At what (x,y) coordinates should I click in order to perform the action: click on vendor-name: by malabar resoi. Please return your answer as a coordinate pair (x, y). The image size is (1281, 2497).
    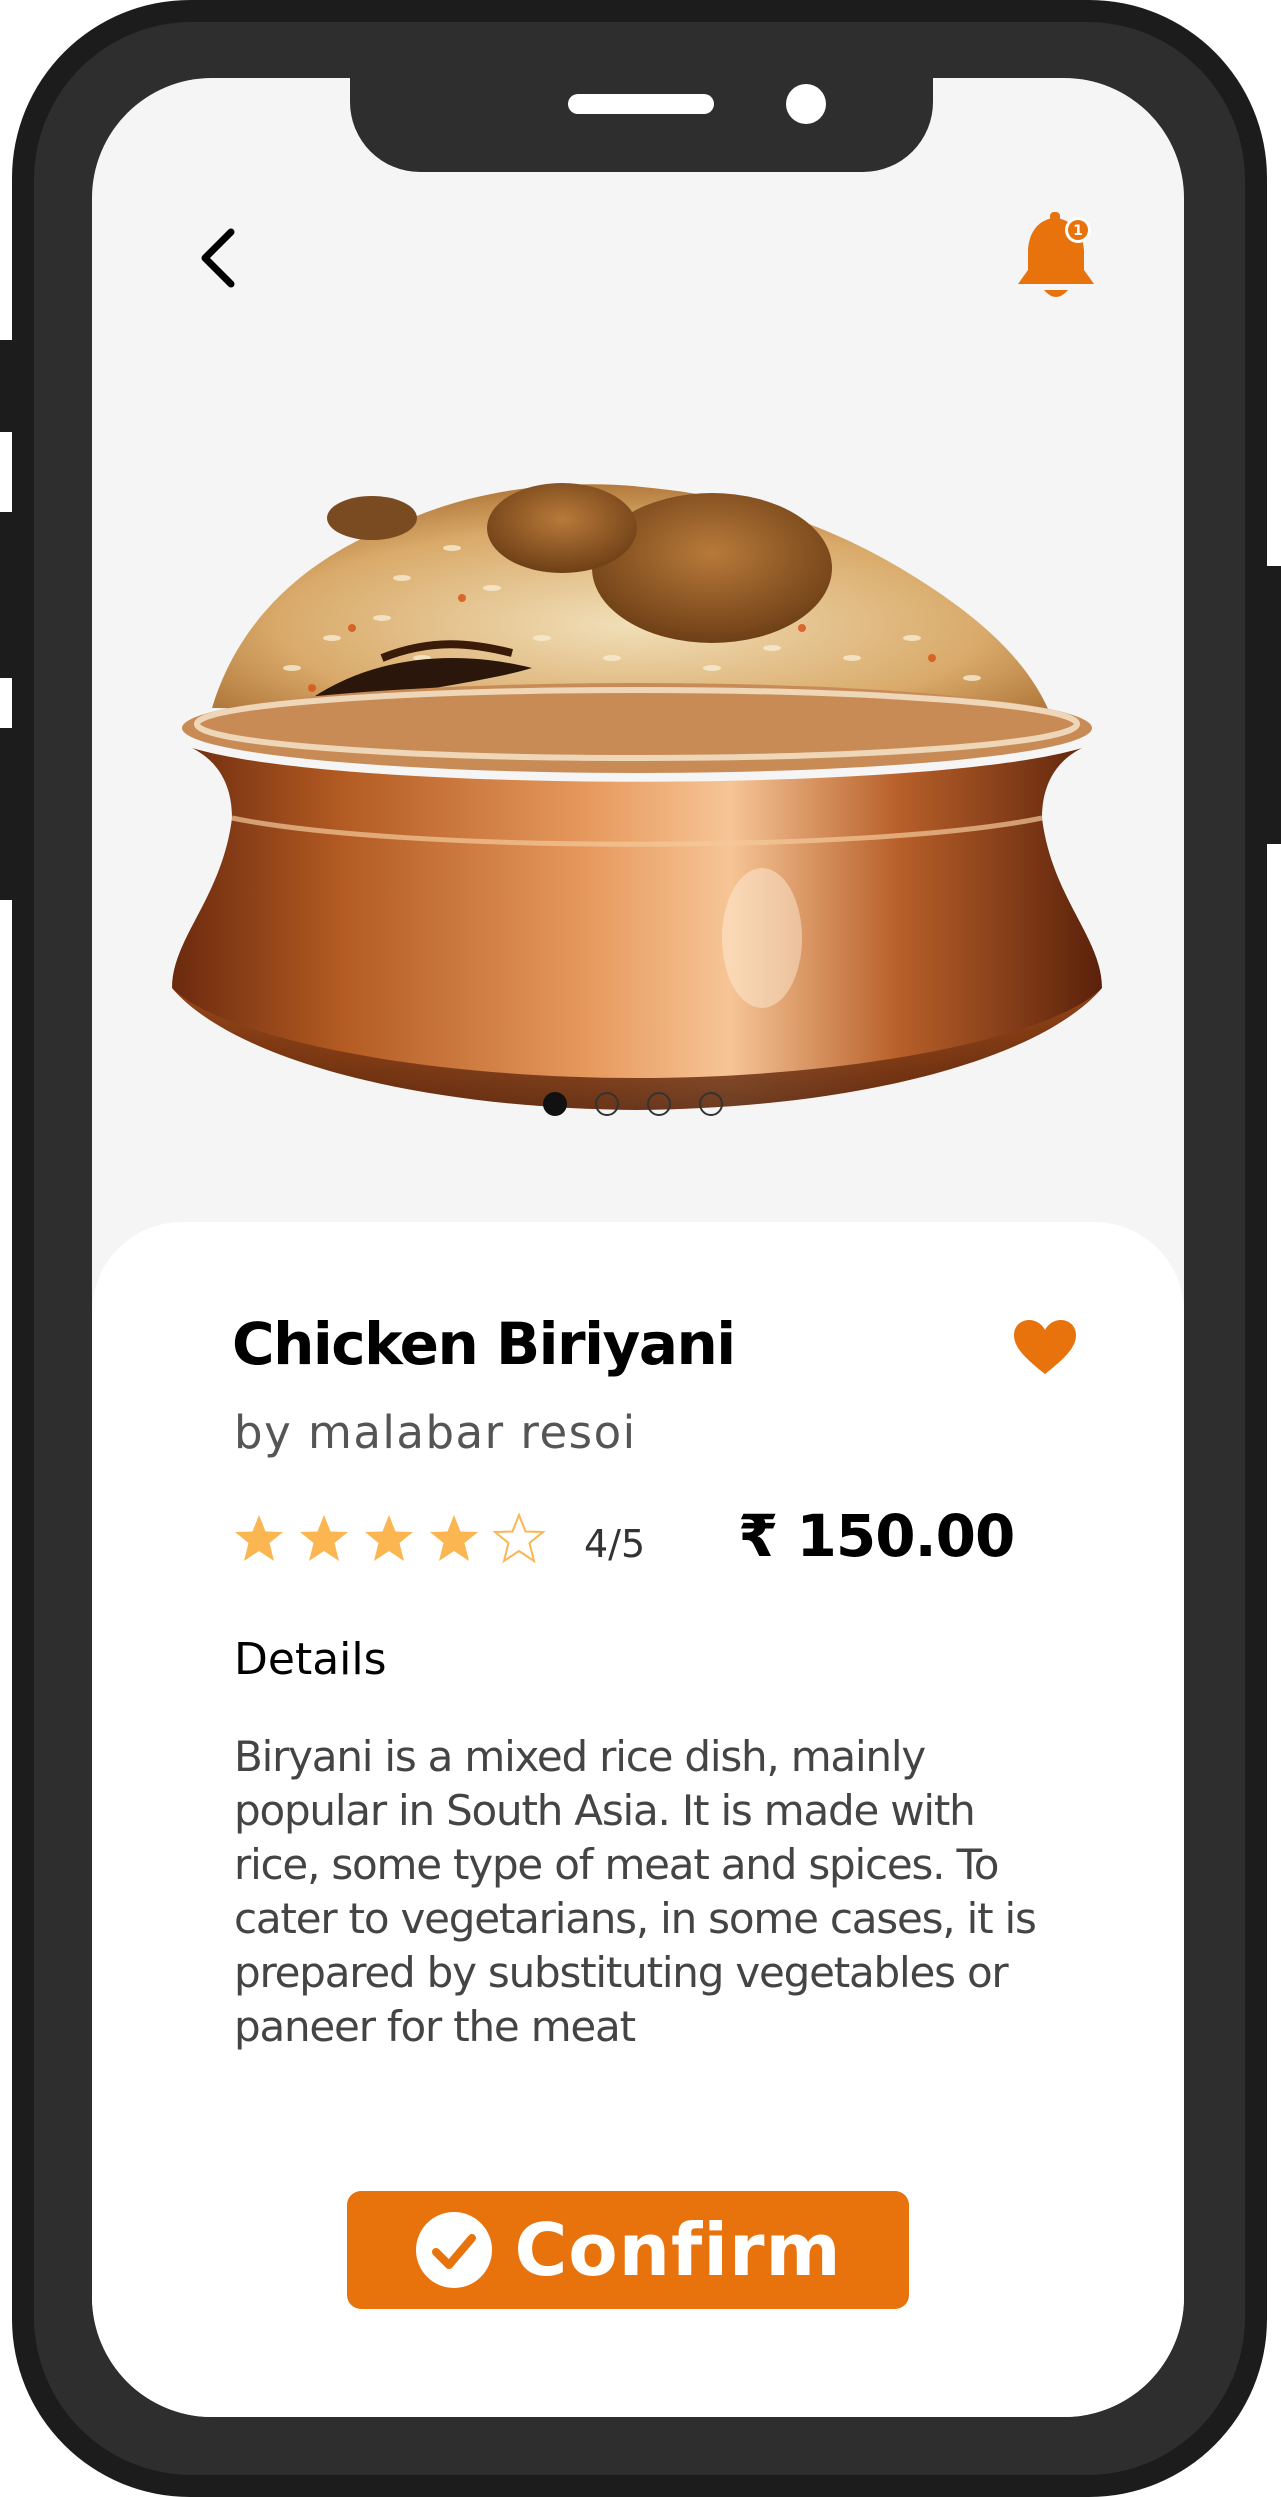
    Looking at the image, I should click on (435, 1432).